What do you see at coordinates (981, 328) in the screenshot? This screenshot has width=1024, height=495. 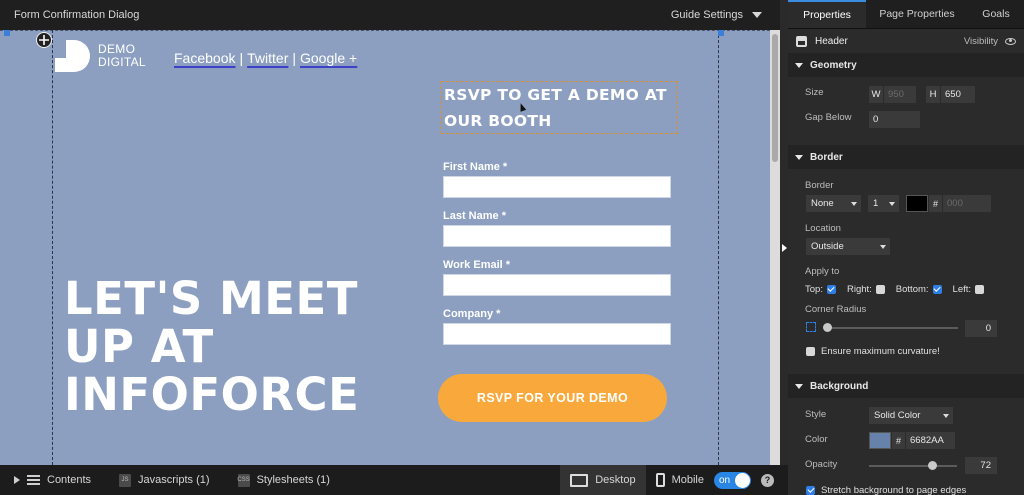 I see `corner-radius-input: 0` at bounding box center [981, 328].